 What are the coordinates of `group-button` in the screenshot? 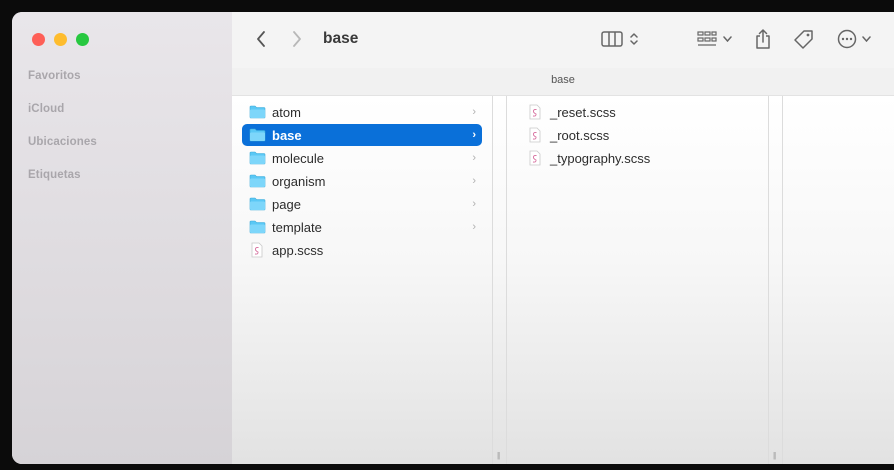 It's located at (714, 39).